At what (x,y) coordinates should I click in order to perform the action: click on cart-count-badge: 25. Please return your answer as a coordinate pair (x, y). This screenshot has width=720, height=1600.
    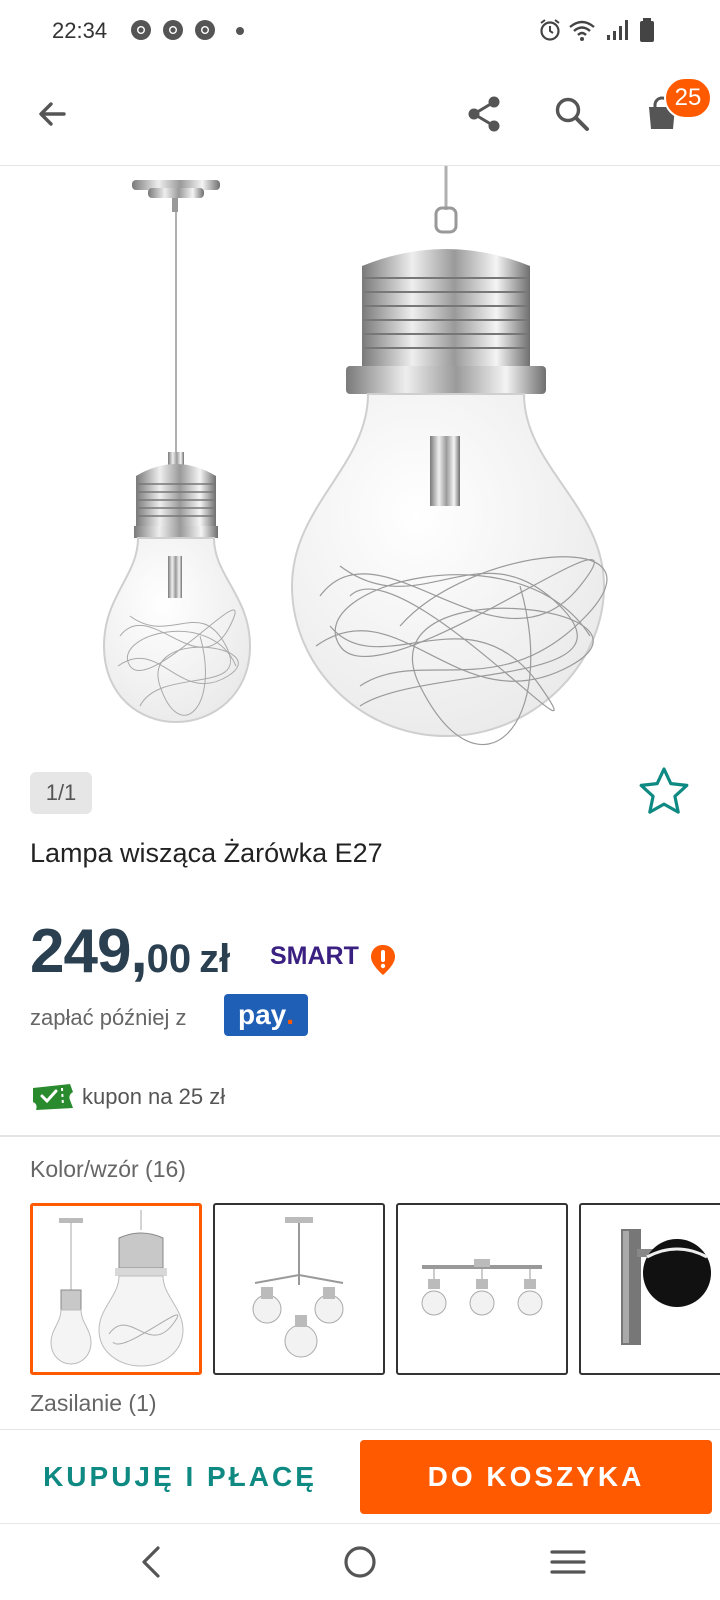
    Looking at the image, I should click on (688, 98).